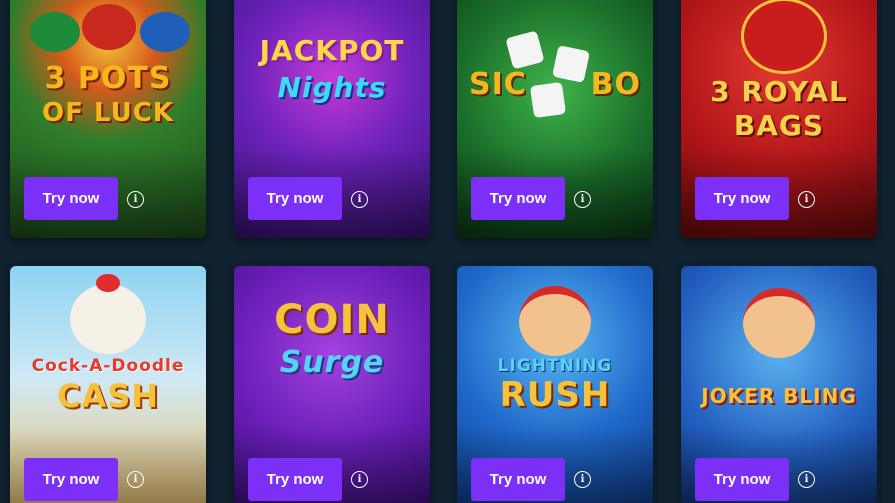  I want to click on game-card-joker-bling: JOKER BLING Try now i, so click(779, 384).